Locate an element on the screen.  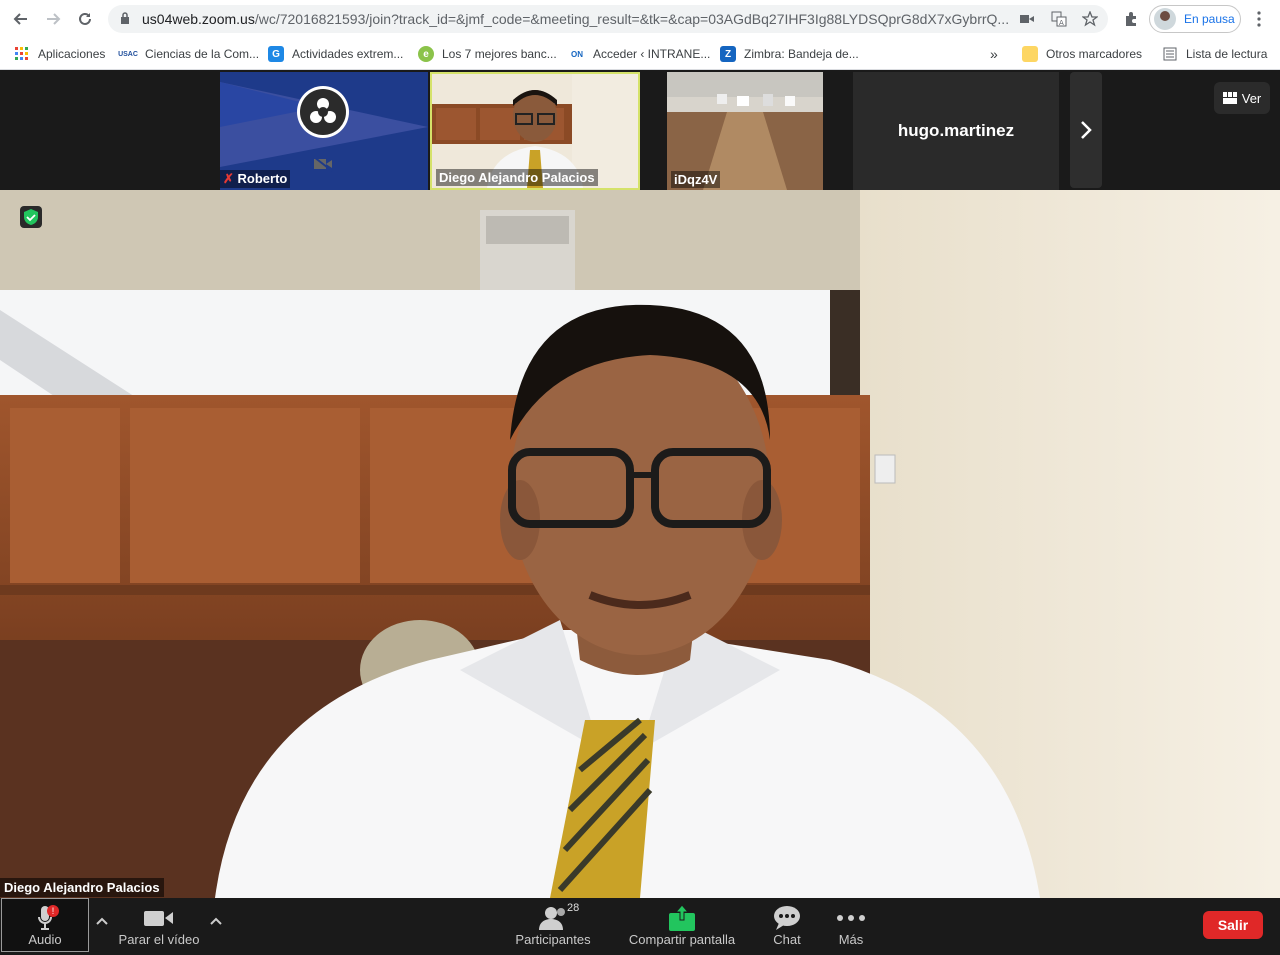
translate-icon: A is located at coordinates (1059, 19).